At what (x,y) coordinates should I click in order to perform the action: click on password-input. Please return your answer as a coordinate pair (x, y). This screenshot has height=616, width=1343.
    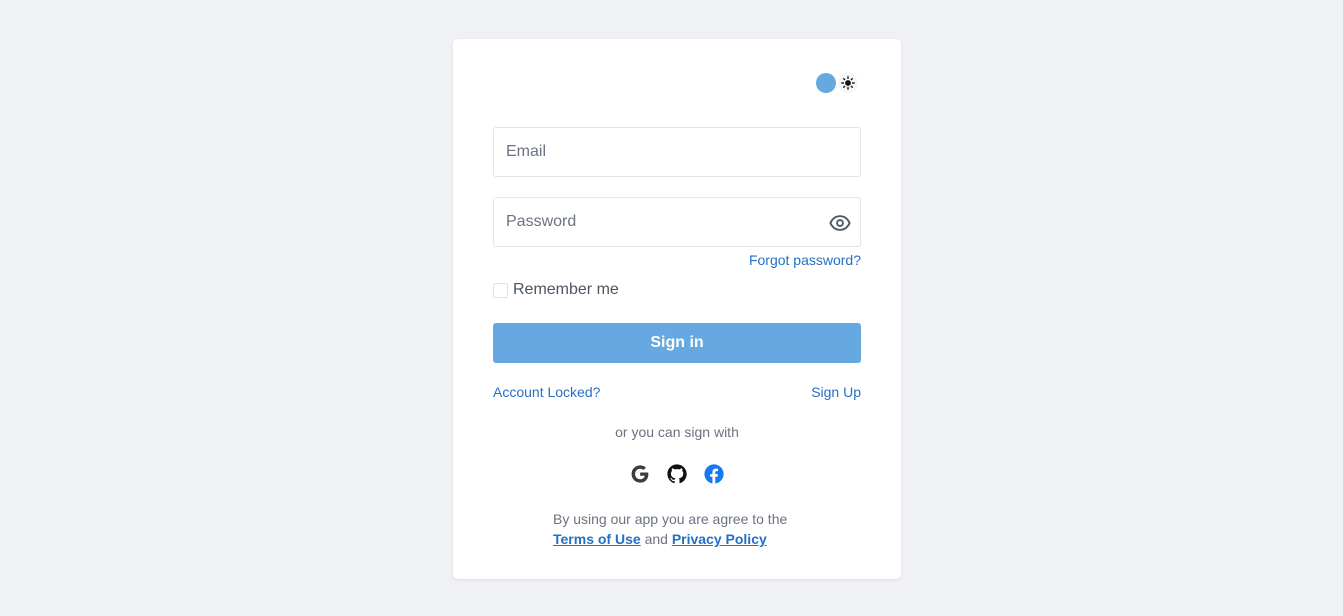
    Looking at the image, I should click on (677, 222).